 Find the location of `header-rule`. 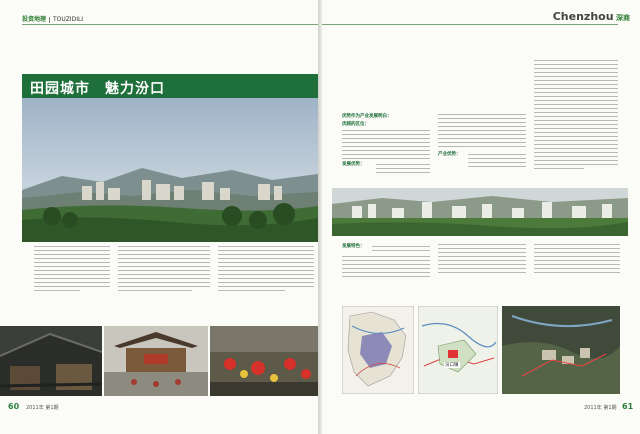

header-rule is located at coordinates (170, 24).